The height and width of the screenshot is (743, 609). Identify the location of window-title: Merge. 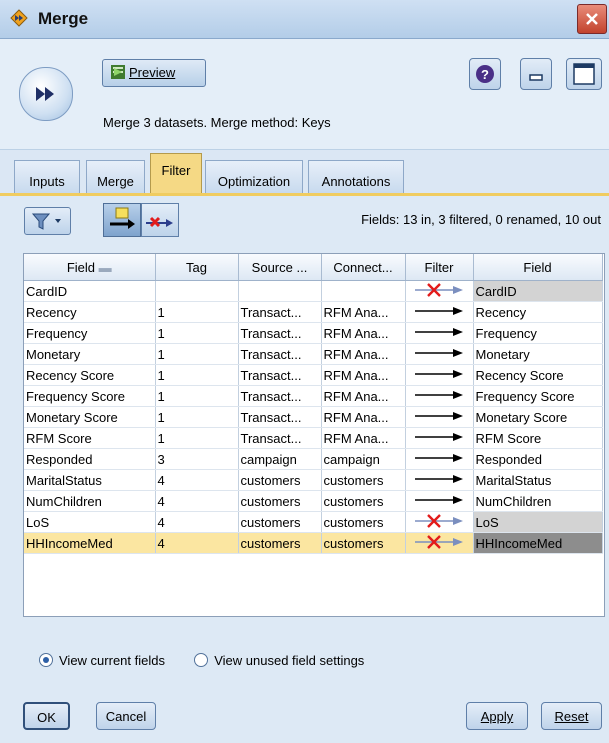
(63, 18).